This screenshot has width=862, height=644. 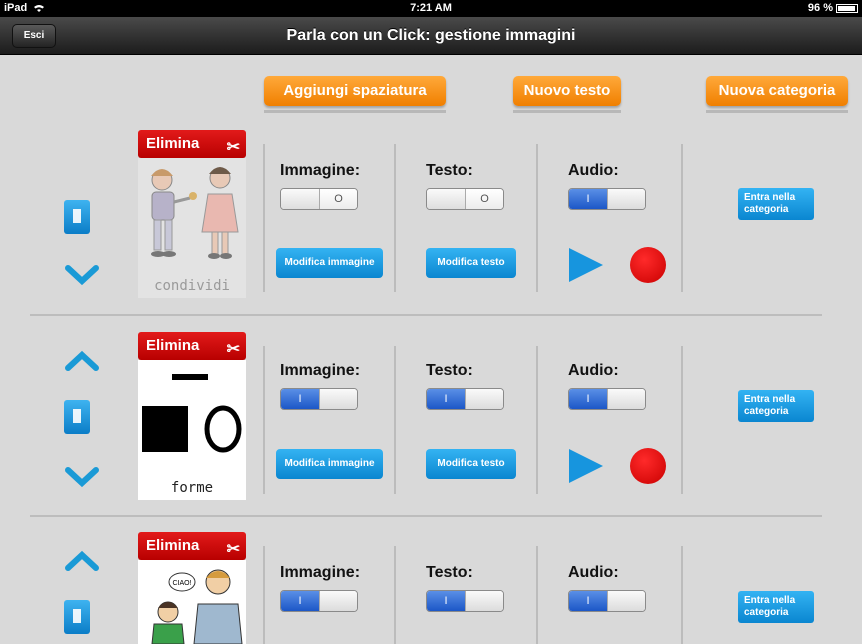 What do you see at coordinates (192, 286) in the screenshot?
I see `image-caption: condividi` at bounding box center [192, 286].